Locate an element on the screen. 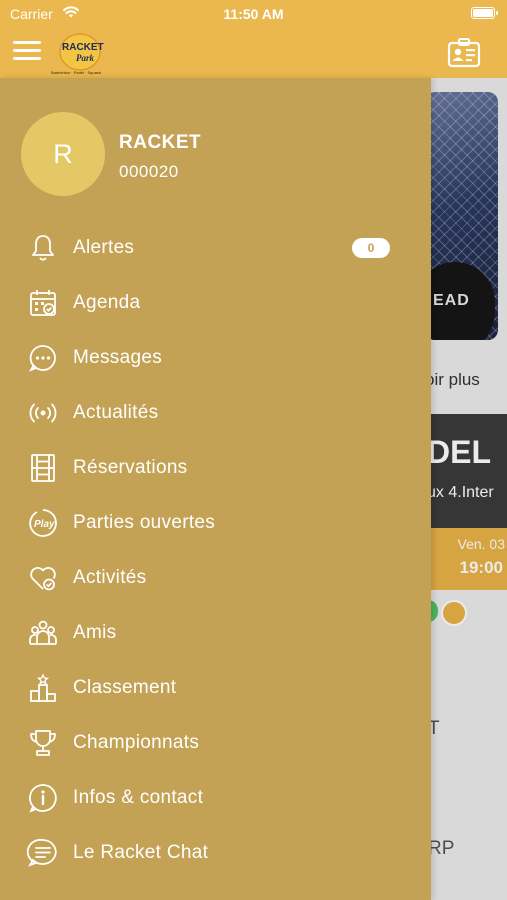  play-badge-icon: Play is located at coordinates (43, 523).